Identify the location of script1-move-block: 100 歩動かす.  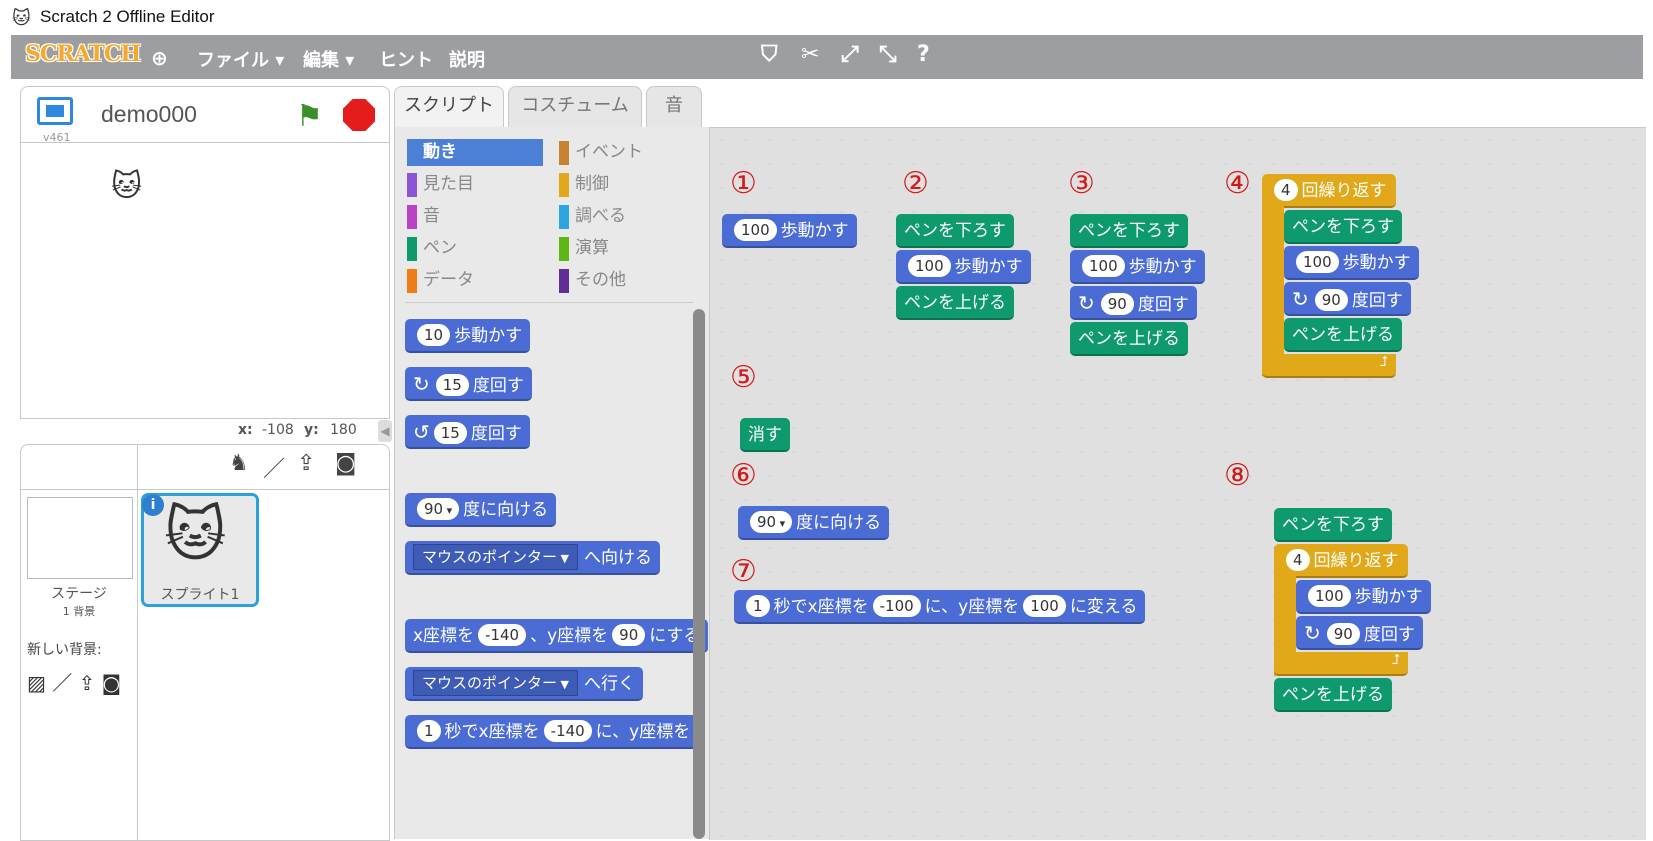
(789, 231).